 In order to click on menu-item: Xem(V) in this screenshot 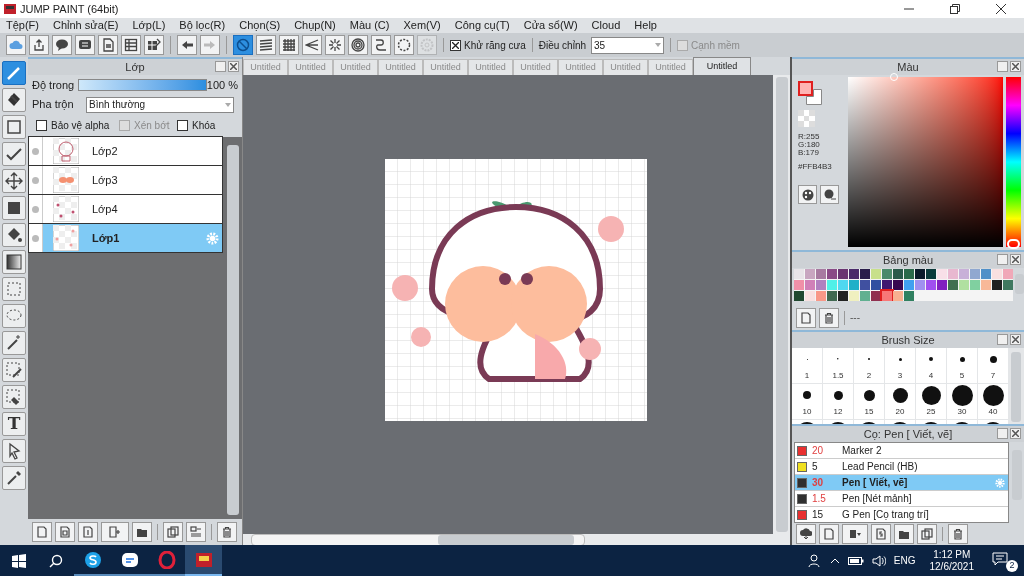, I will do `click(422, 25)`.